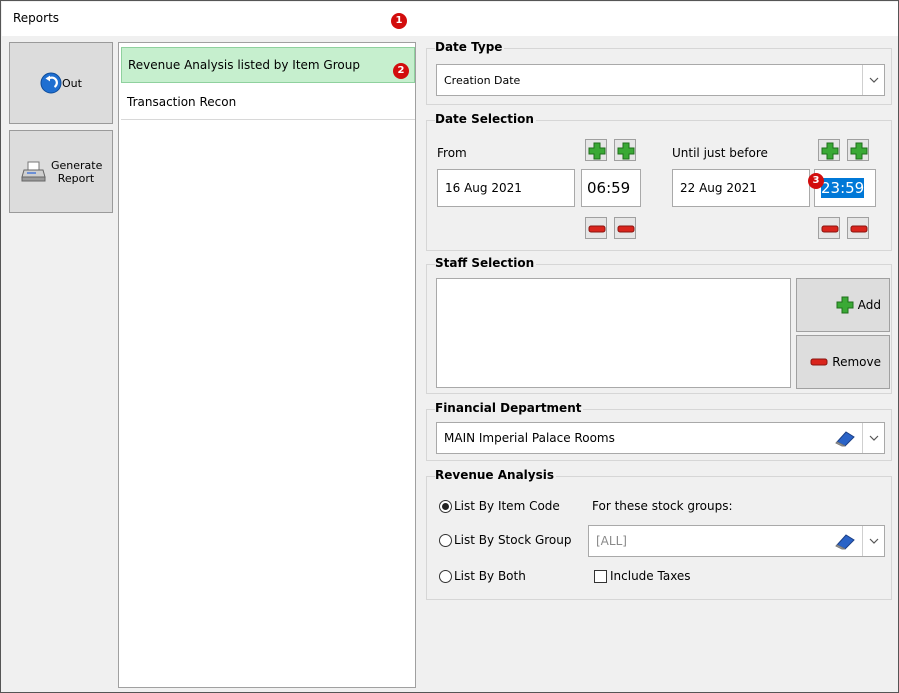 This screenshot has height=693, width=899. What do you see at coordinates (33, 171) in the screenshot?
I see `printer-icon` at bounding box center [33, 171].